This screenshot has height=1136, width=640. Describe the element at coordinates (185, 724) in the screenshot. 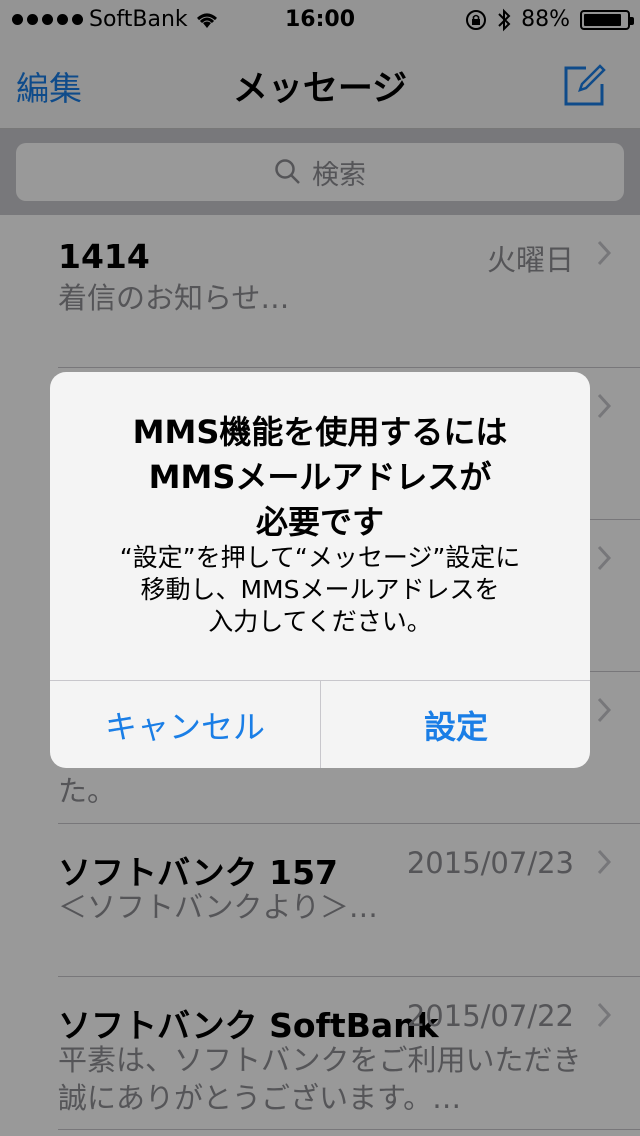

I see `cancel-button: キャンセル` at that location.